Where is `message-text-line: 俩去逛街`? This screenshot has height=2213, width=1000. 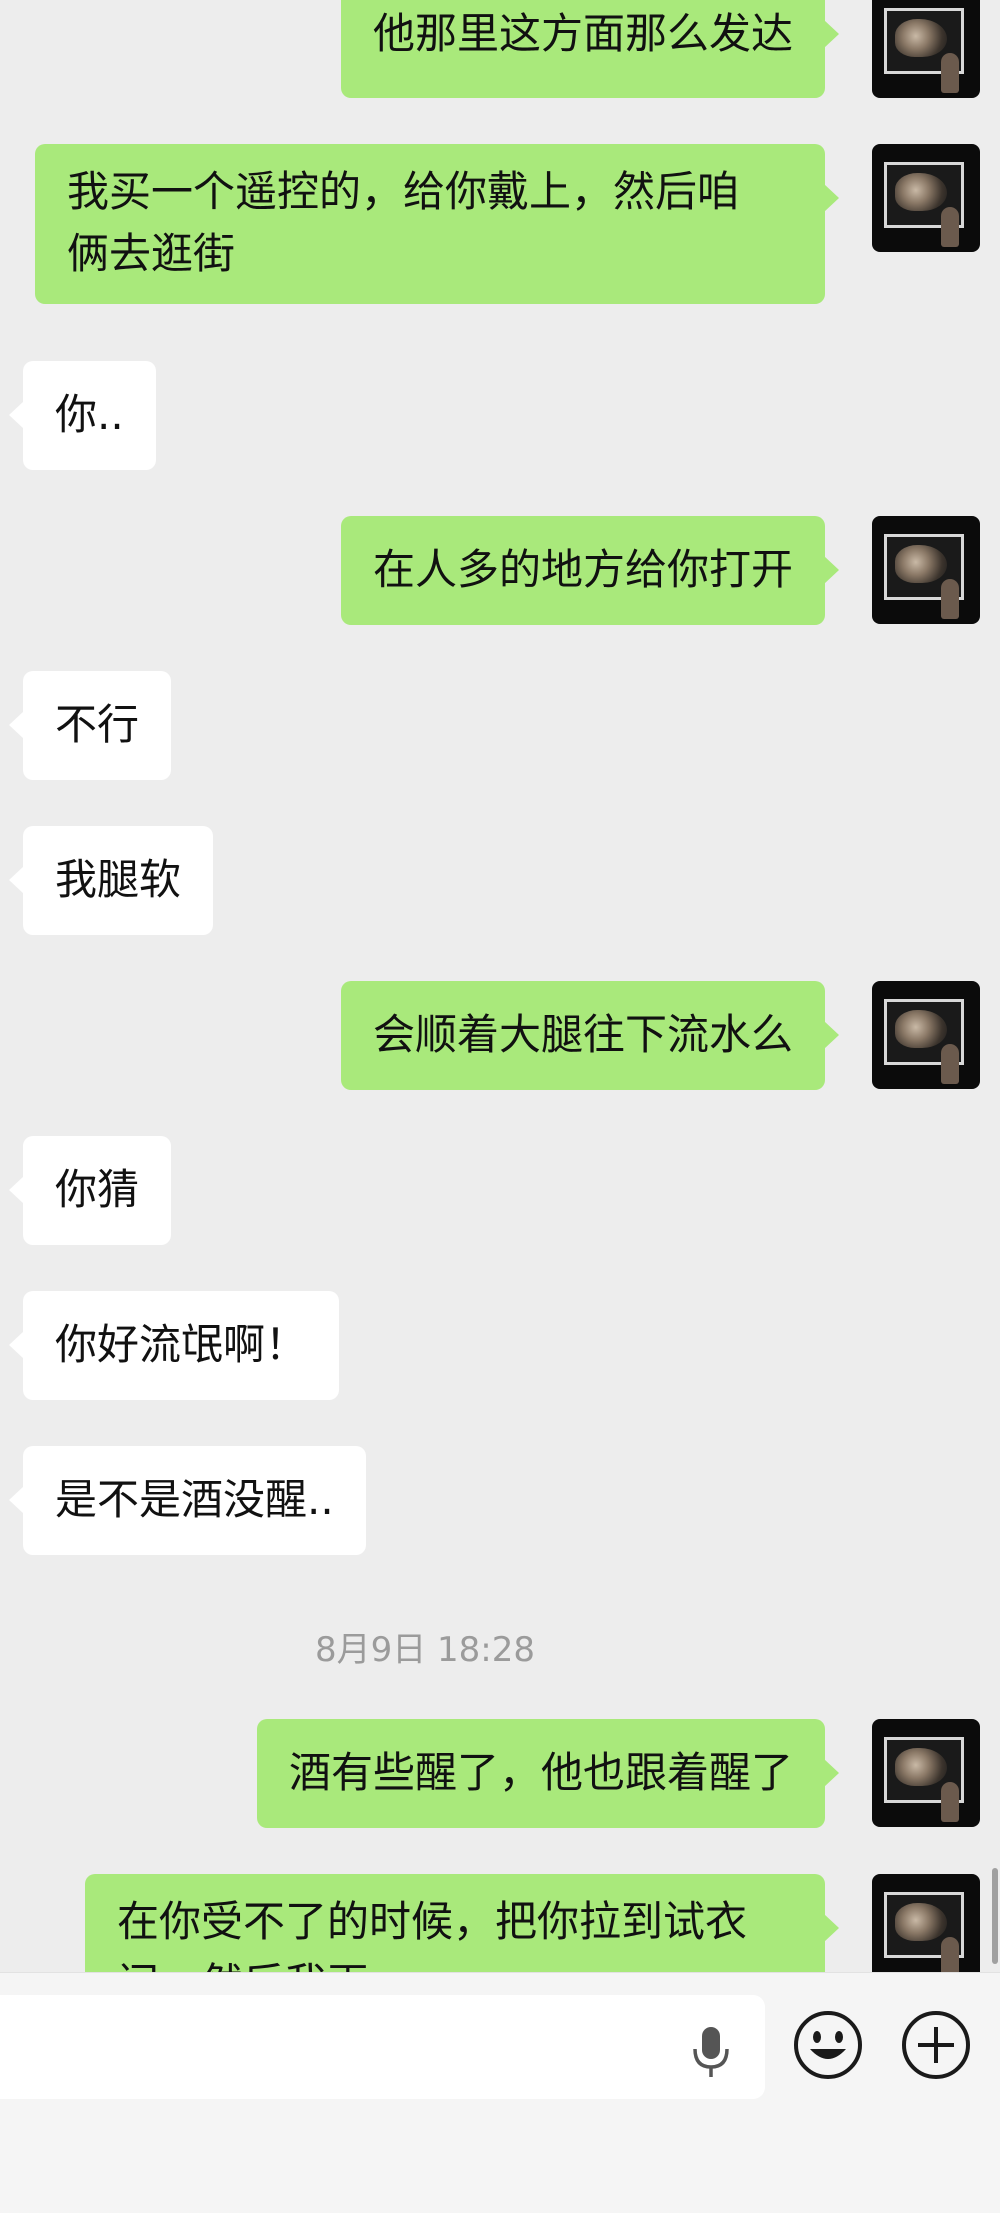 message-text-line: 俩去逛街 is located at coordinates (151, 253).